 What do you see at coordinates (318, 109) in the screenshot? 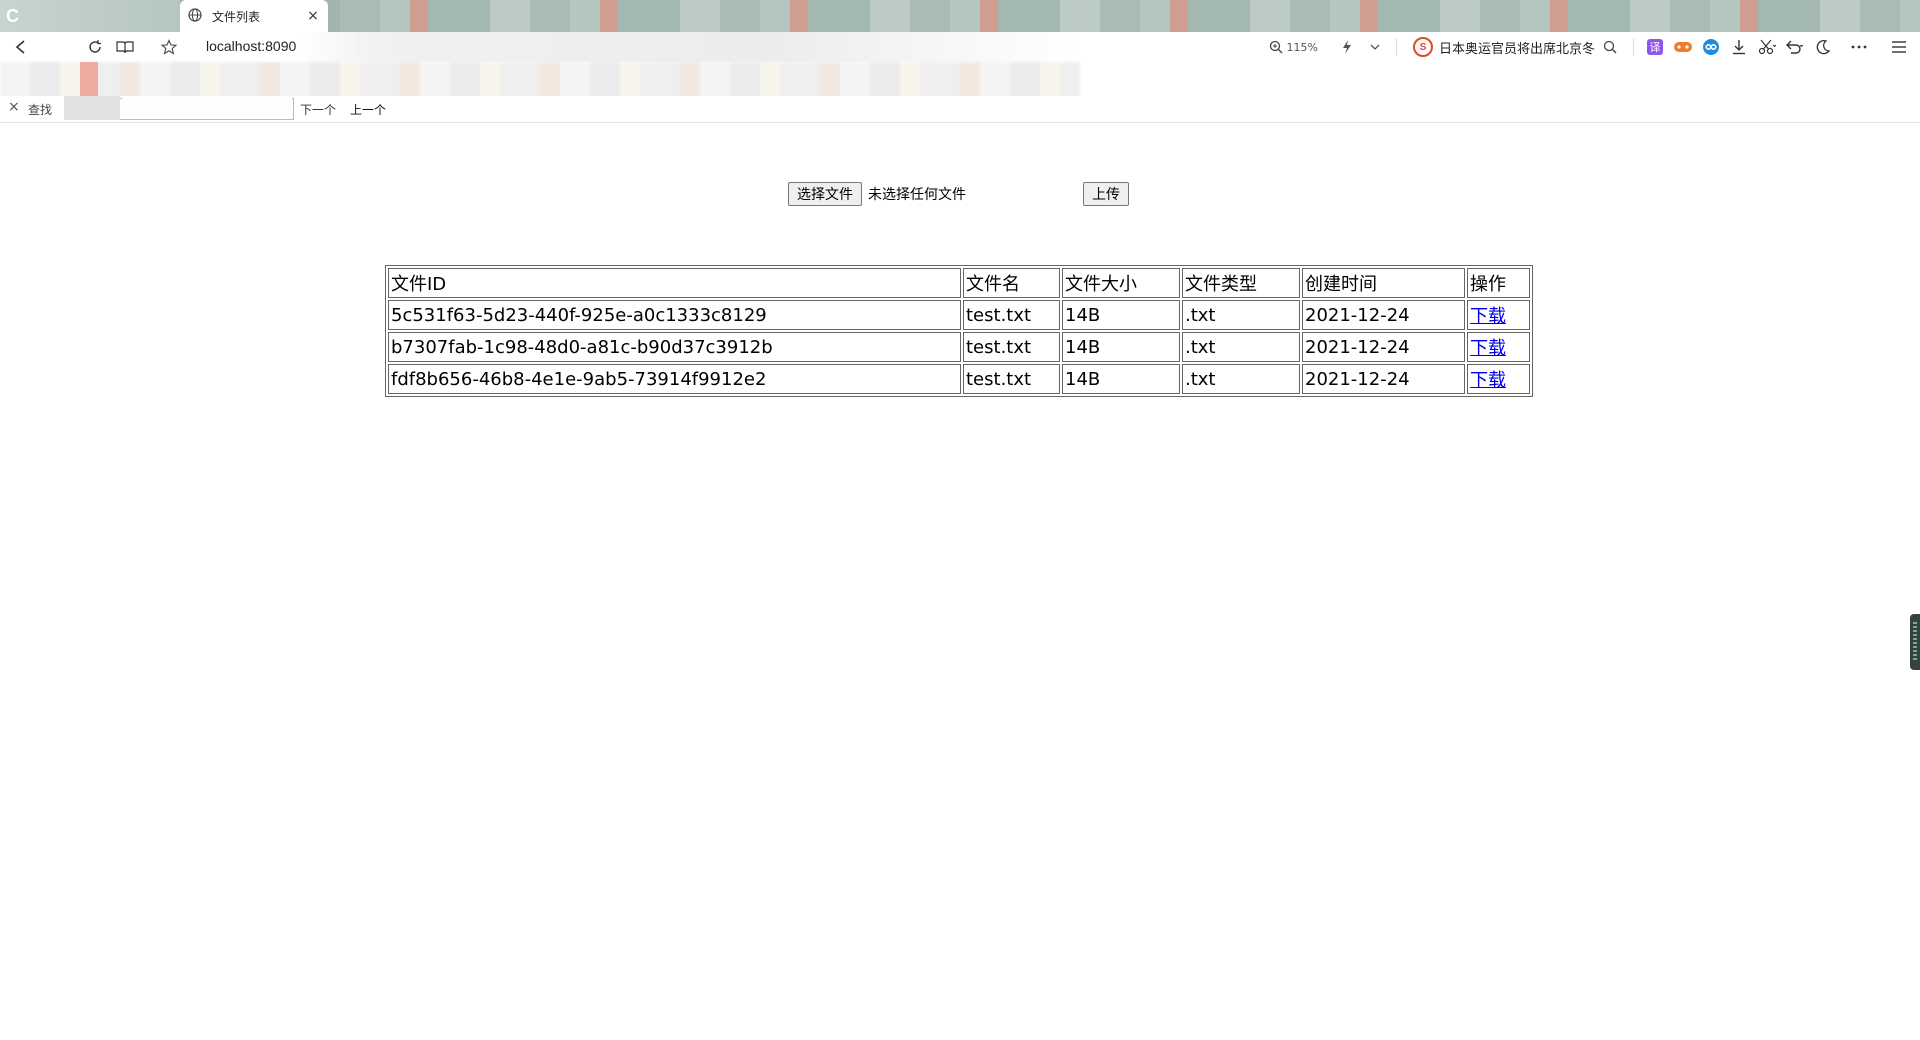
I see `find-next-button: 下一个` at bounding box center [318, 109].